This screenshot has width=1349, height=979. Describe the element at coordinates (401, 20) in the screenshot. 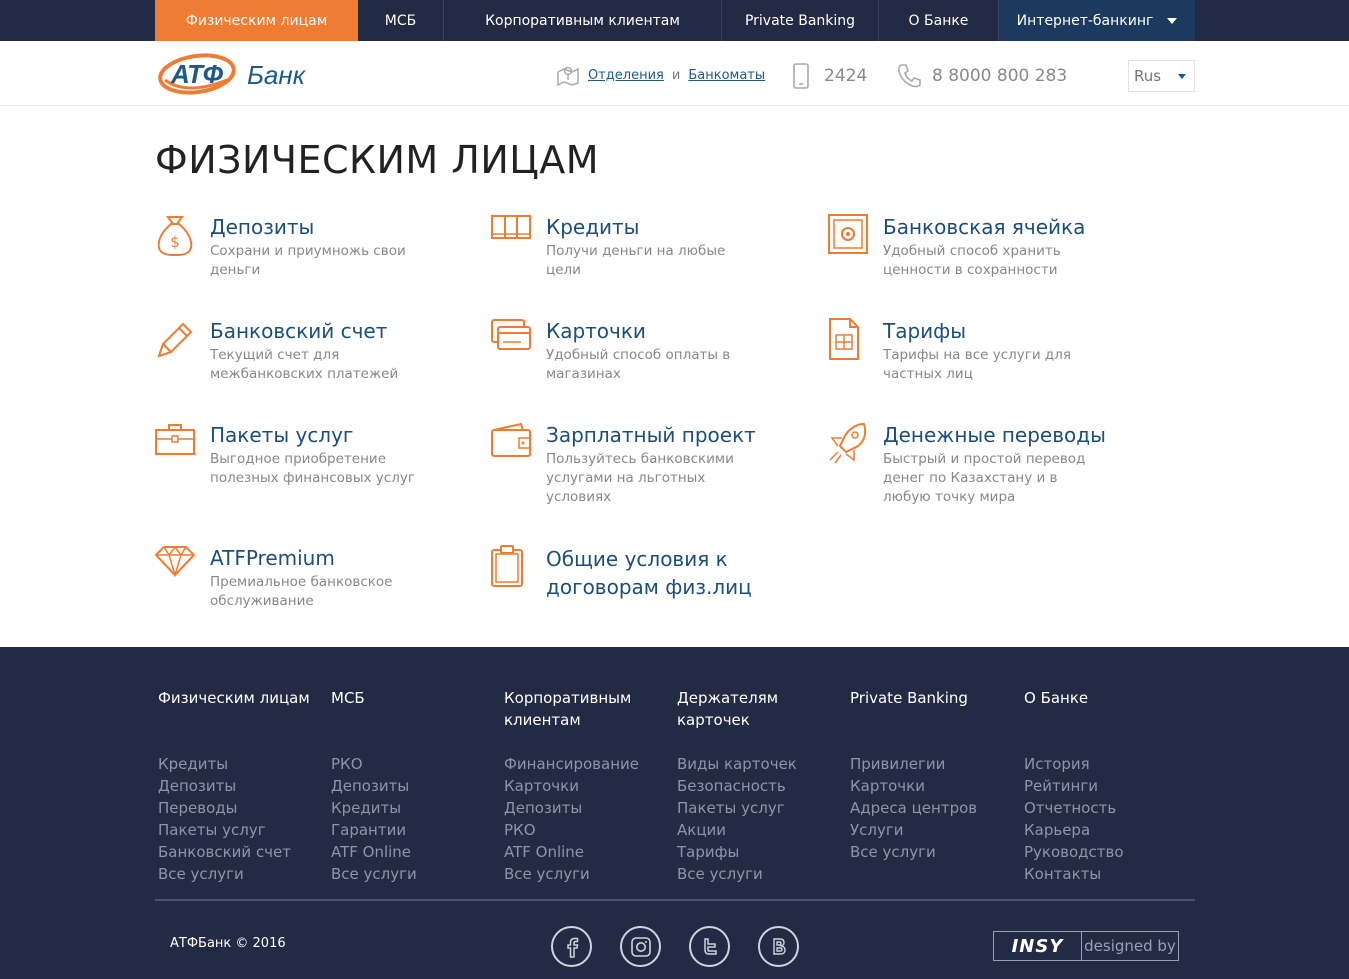

I see `nav-smb: МСБ` at that location.